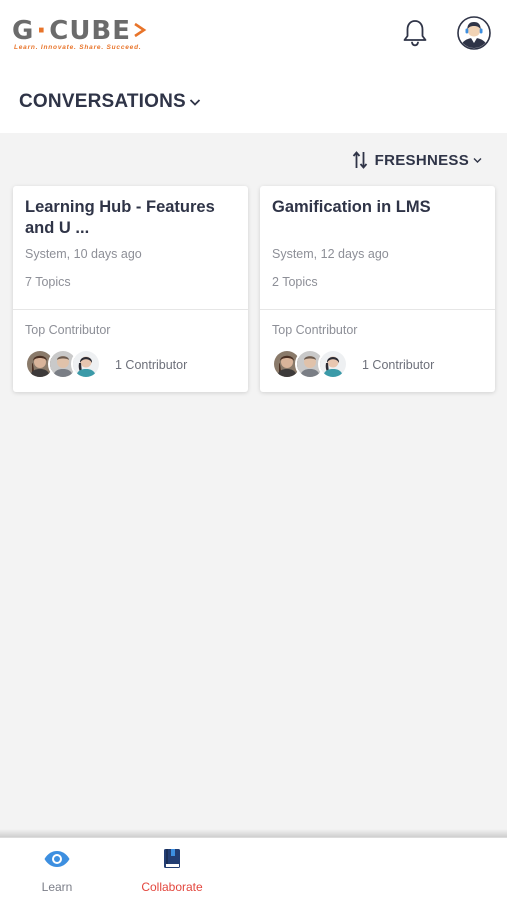  Describe the element at coordinates (253, 868) in the screenshot. I see `bottom-navigation: Learn Collaborate` at that location.